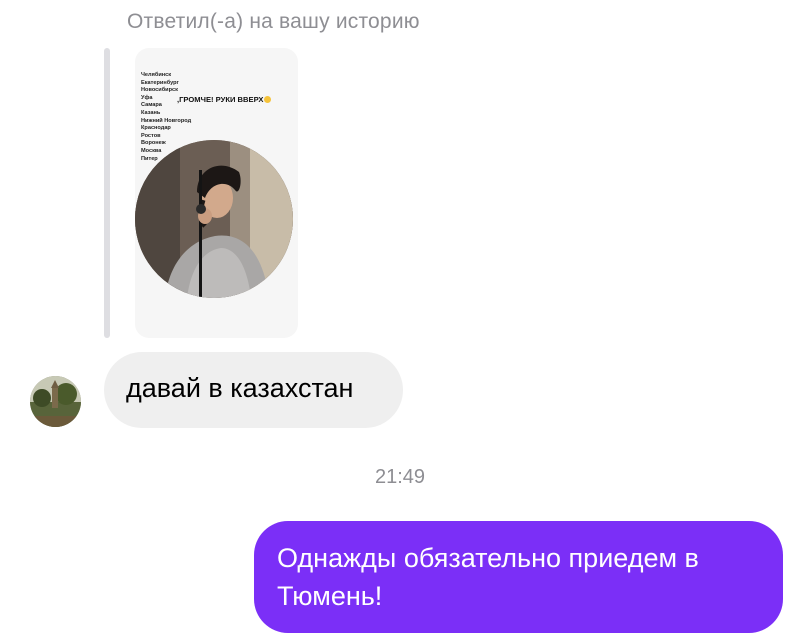 The width and height of the screenshot is (800, 636). I want to click on outgoing-message-text: Однажды обязательно приедем в Тюмень!, so click(488, 577).